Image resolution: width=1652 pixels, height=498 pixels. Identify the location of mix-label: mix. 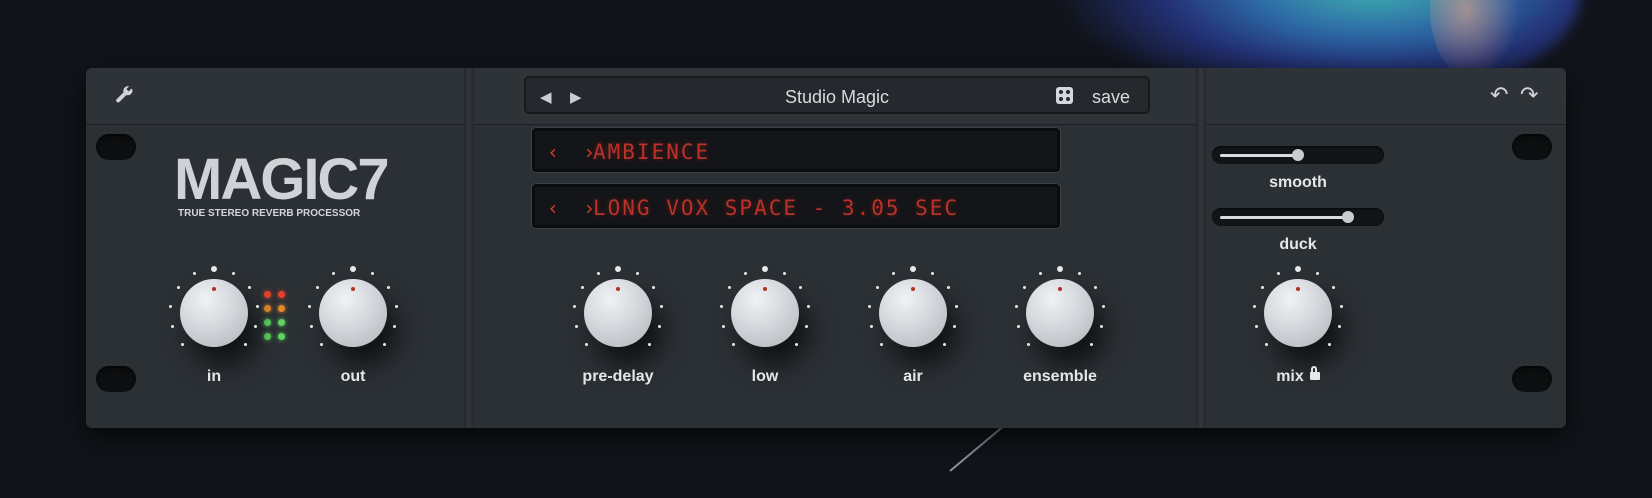
(1298, 376).